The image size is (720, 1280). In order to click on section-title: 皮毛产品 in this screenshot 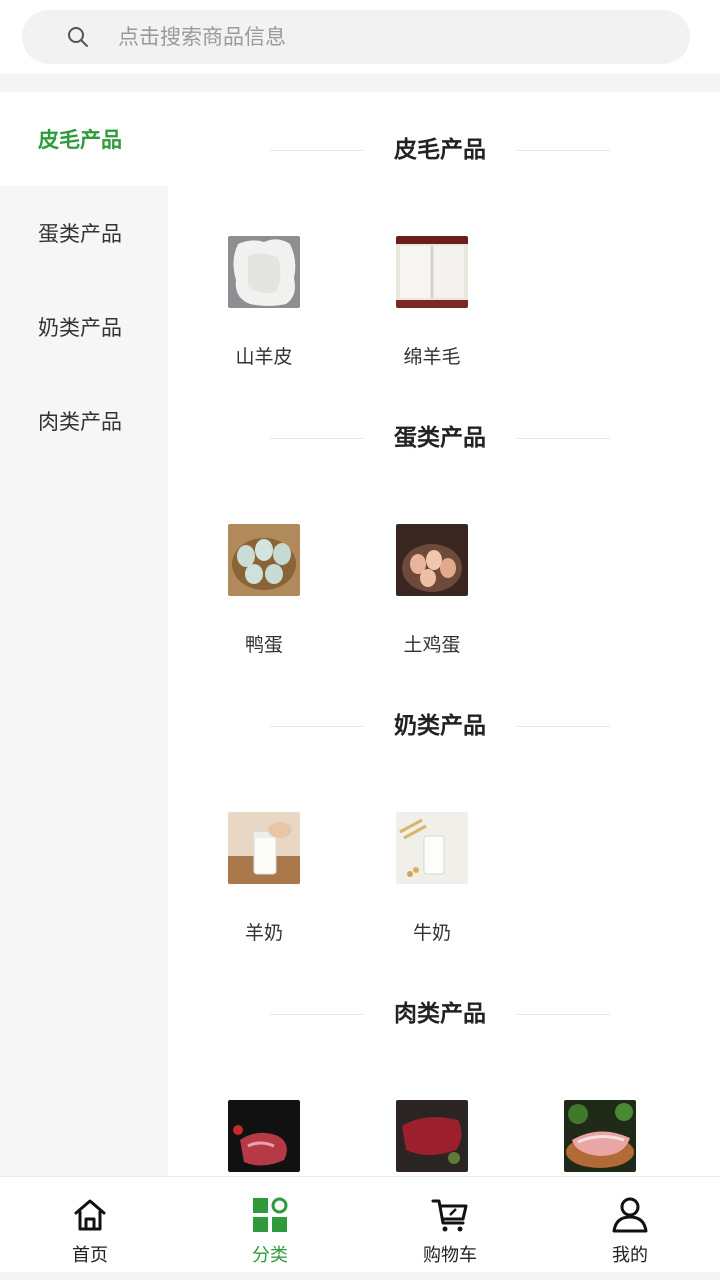, I will do `click(440, 150)`.